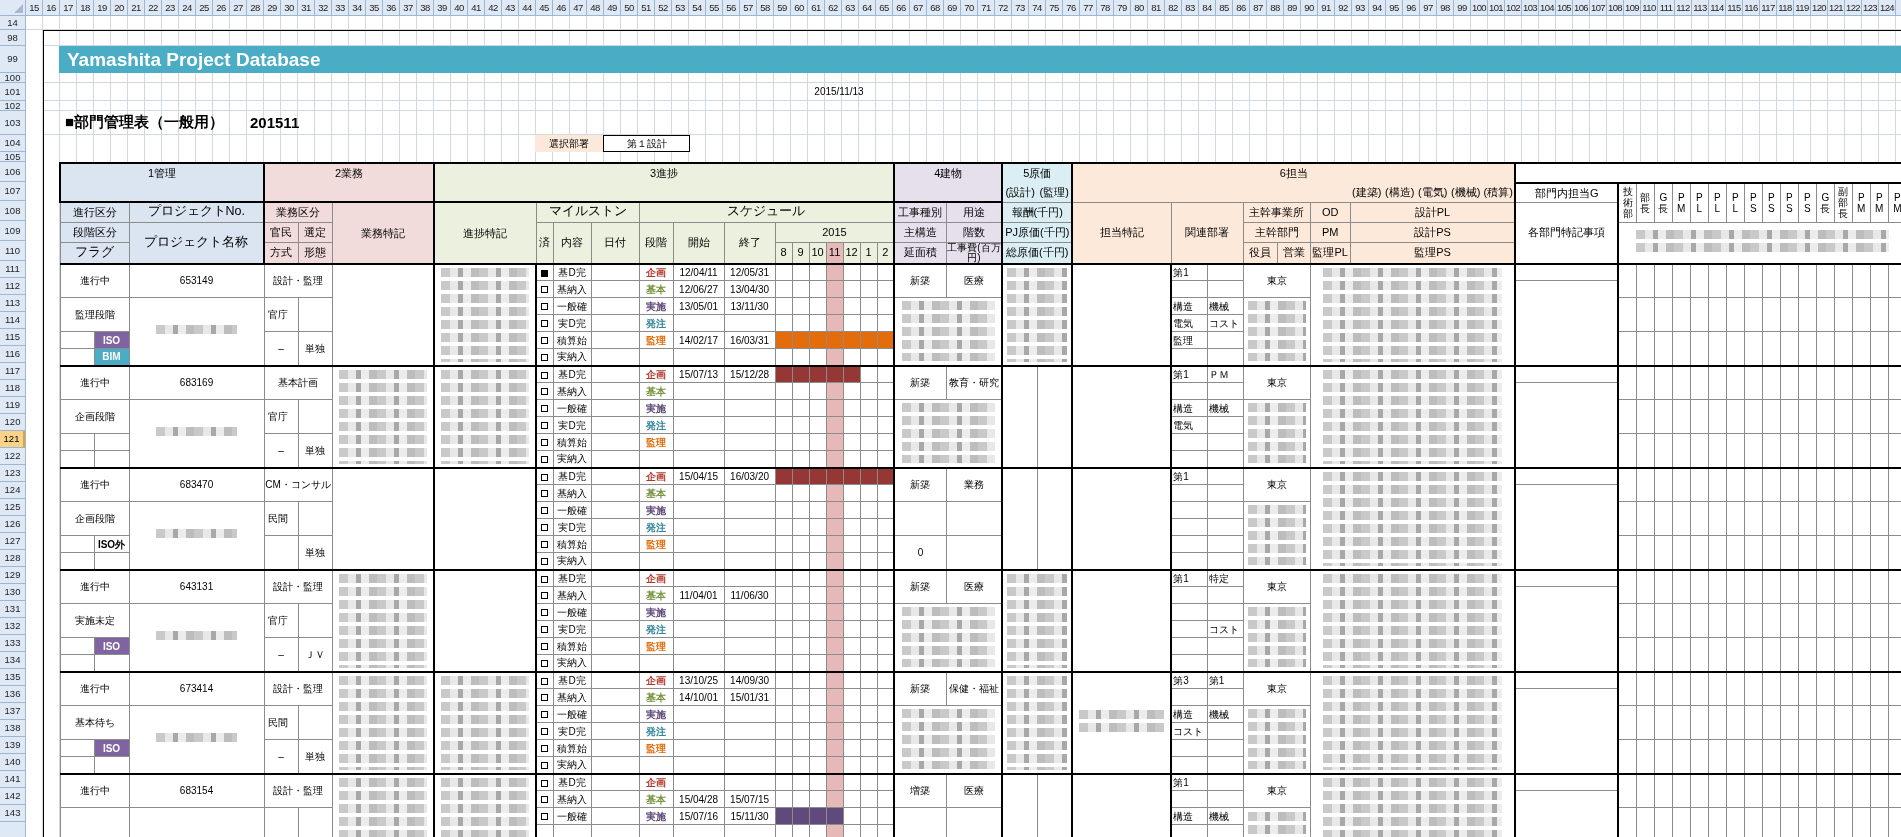  I want to click on column-number: 117, so click(1768, 7).